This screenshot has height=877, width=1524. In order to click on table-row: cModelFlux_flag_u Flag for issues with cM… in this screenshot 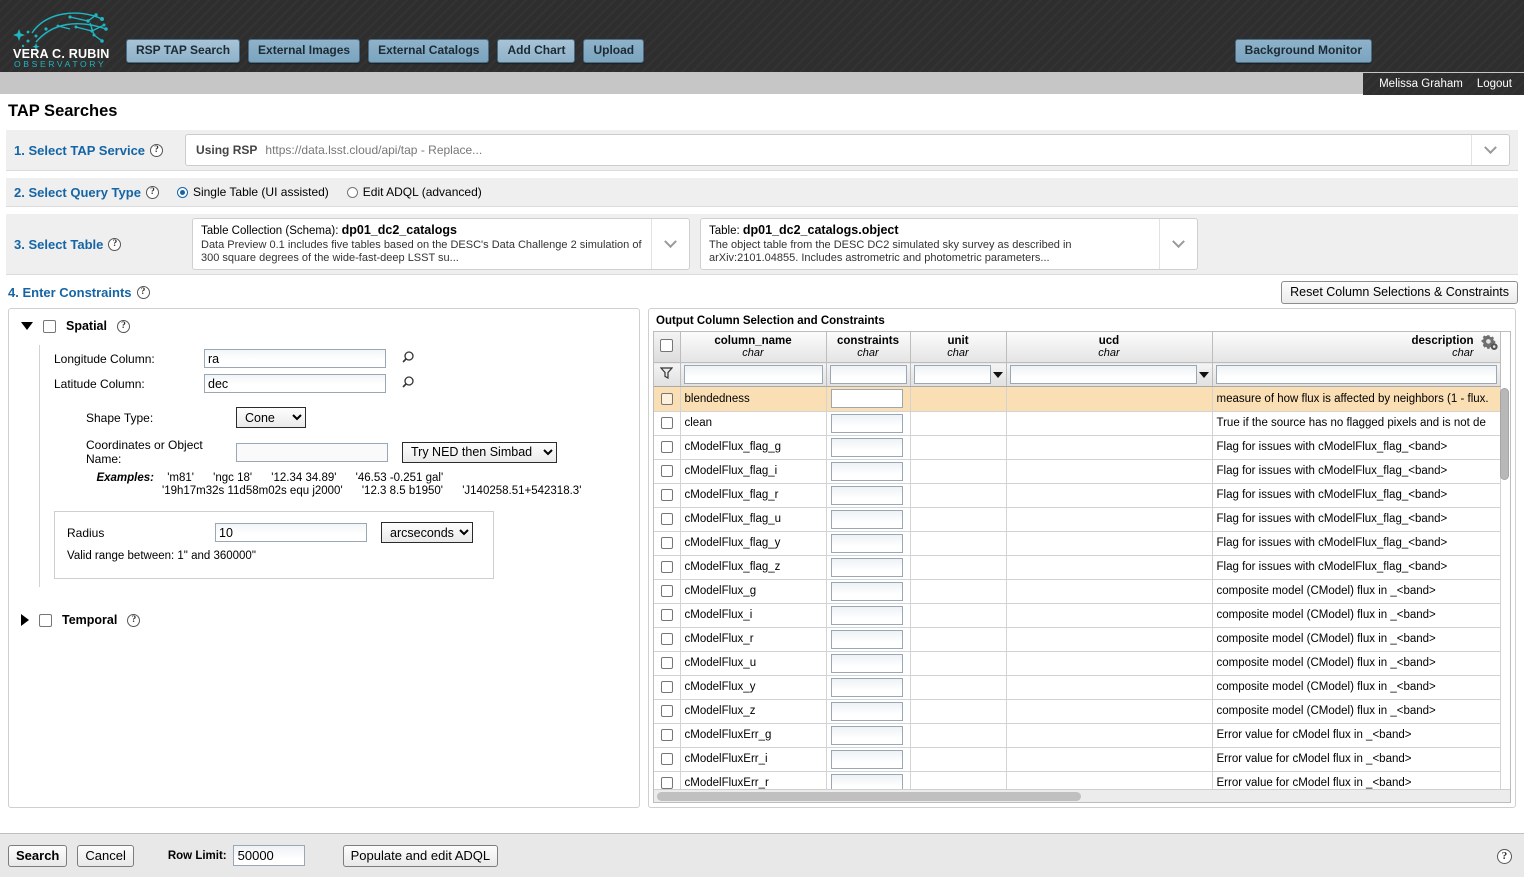, I will do `click(1077, 519)`.